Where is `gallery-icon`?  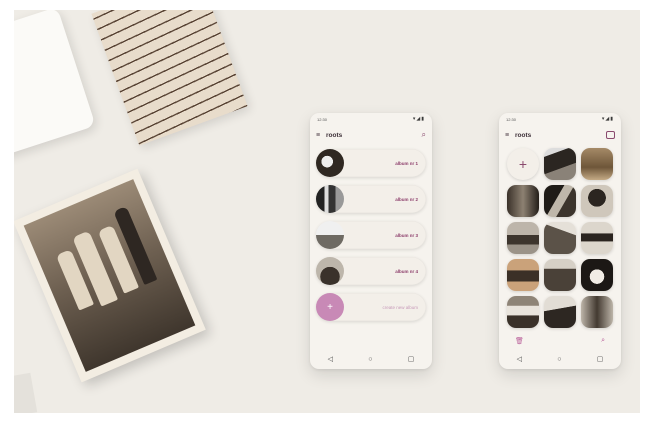
gallery-icon is located at coordinates (610, 135).